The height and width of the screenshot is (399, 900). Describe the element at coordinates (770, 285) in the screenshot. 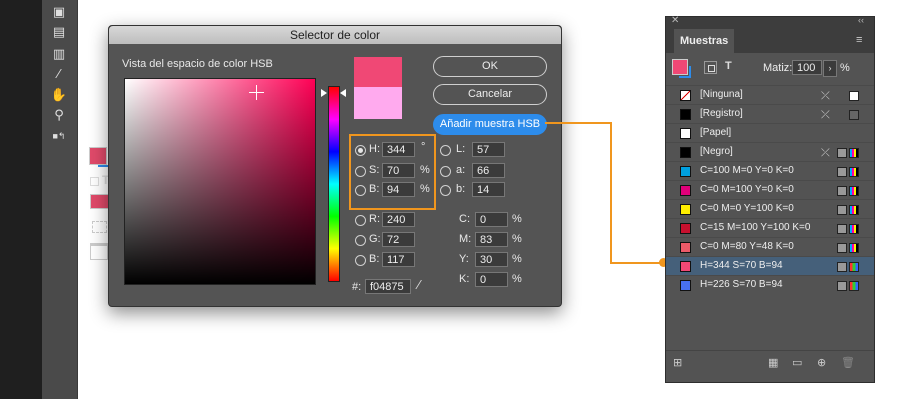

I see `list-item: H=226 S=70 B=94` at that location.